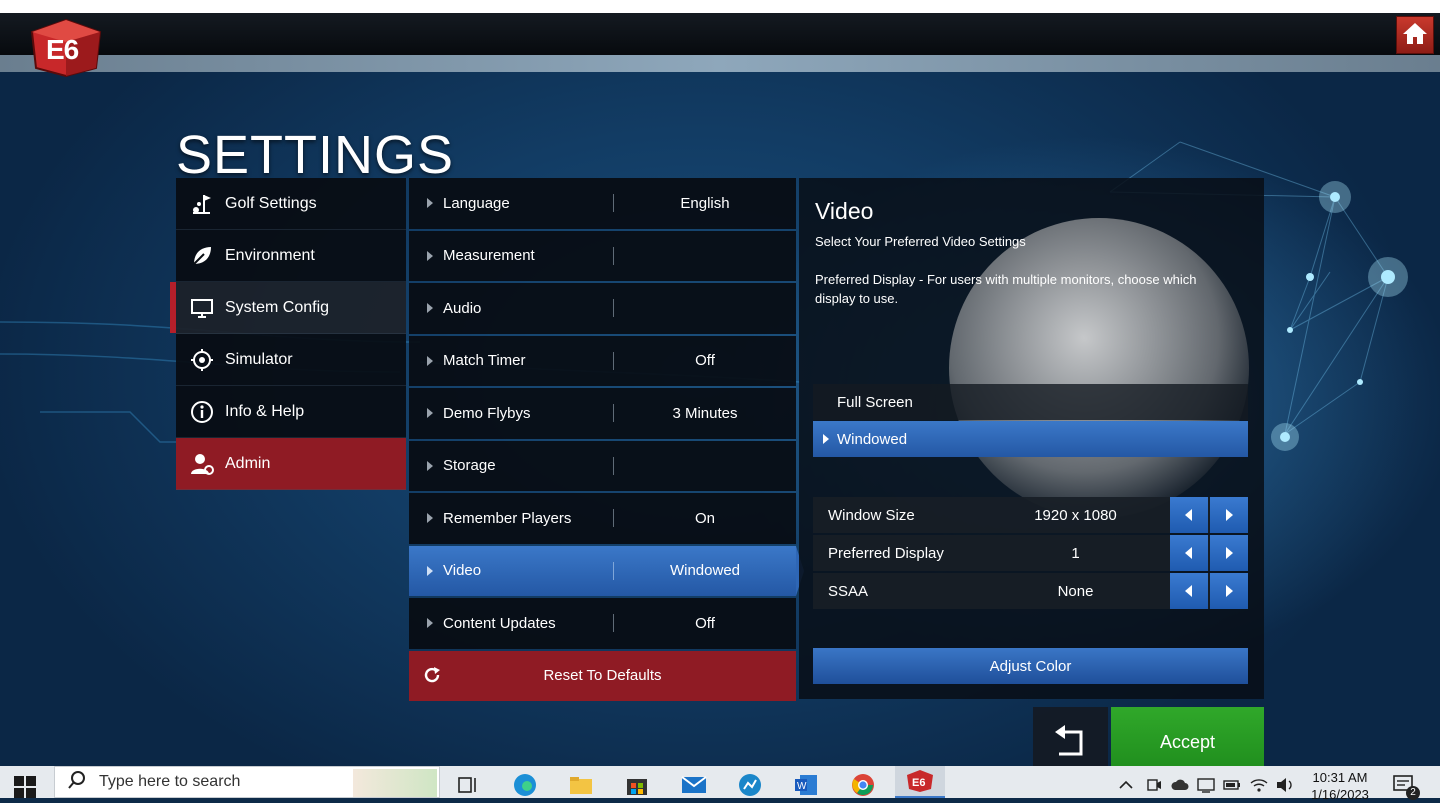  Describe the element at coordinates (826, 439) in the screenshot. I see `selected-arrow-icon` at that location.